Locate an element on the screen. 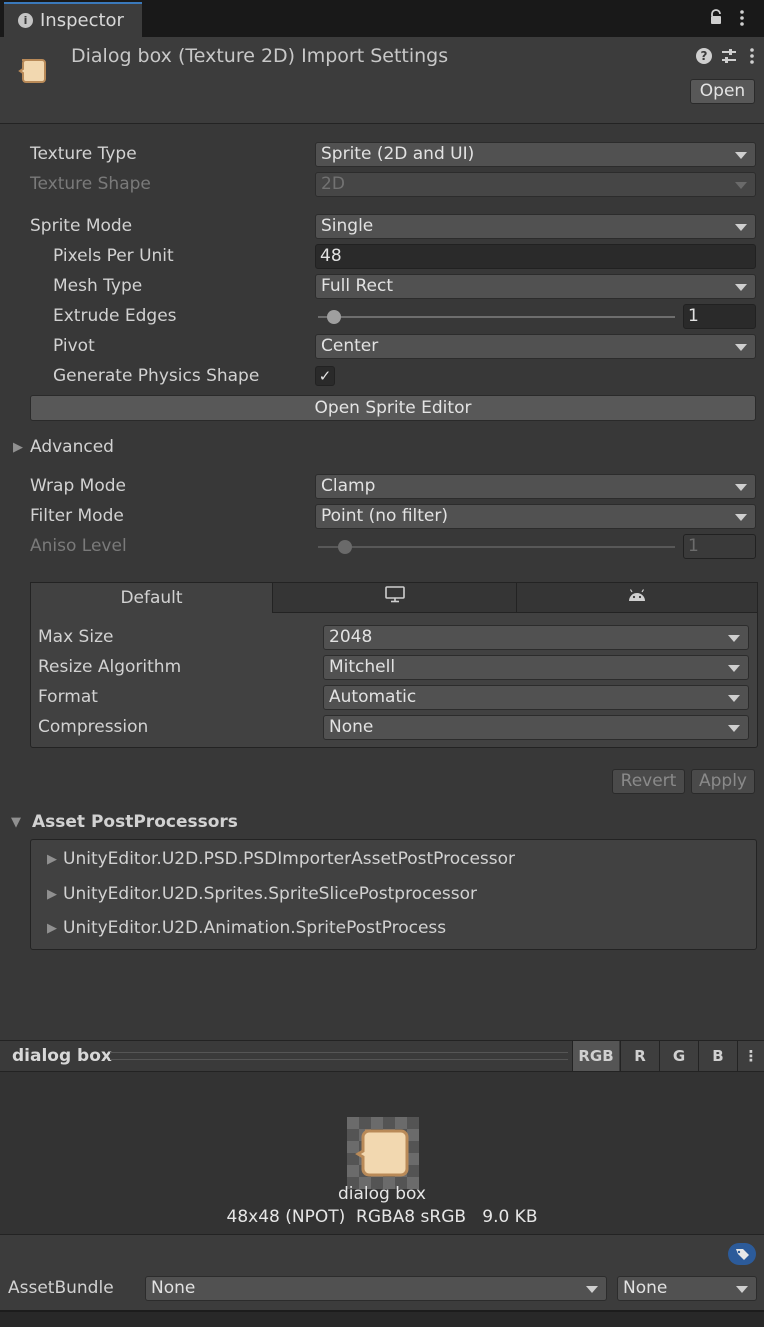 The height and width of the screenshot is (1327, 764). sprite-mode-dropdown: Single is located at coordinates (535, 226).